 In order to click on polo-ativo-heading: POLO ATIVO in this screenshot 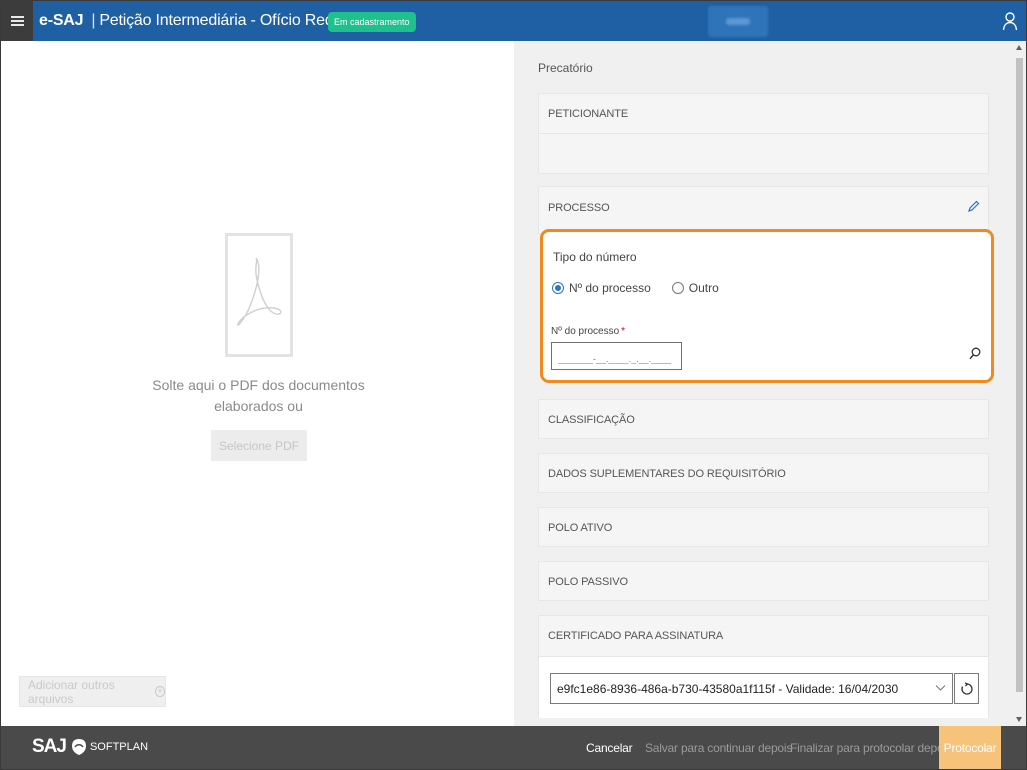, I will do `click(580, 528)`.